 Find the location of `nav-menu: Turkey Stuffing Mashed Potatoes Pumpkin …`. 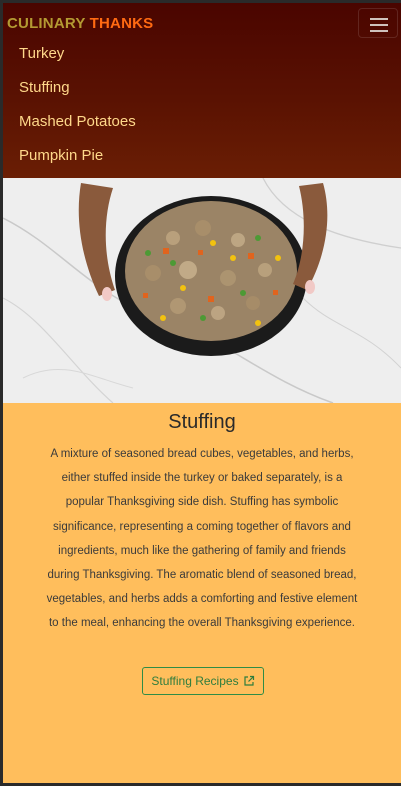

nav-menu: Turkey Stuffing Mashed Potatoes Pumpkin … is located at coordinates (77, 111).